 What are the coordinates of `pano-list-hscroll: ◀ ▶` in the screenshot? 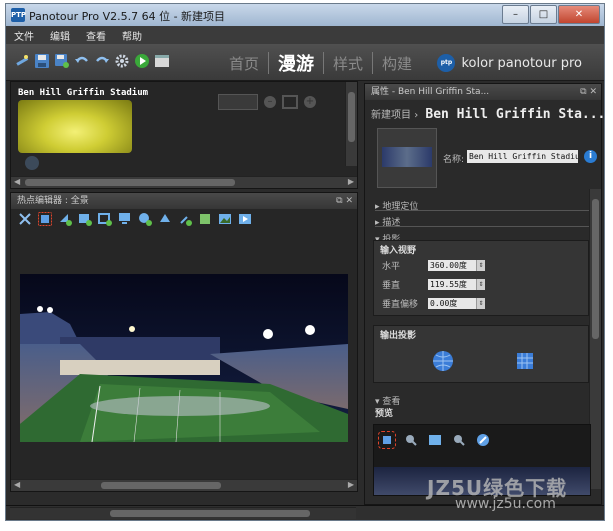 It's located at (184, 182).